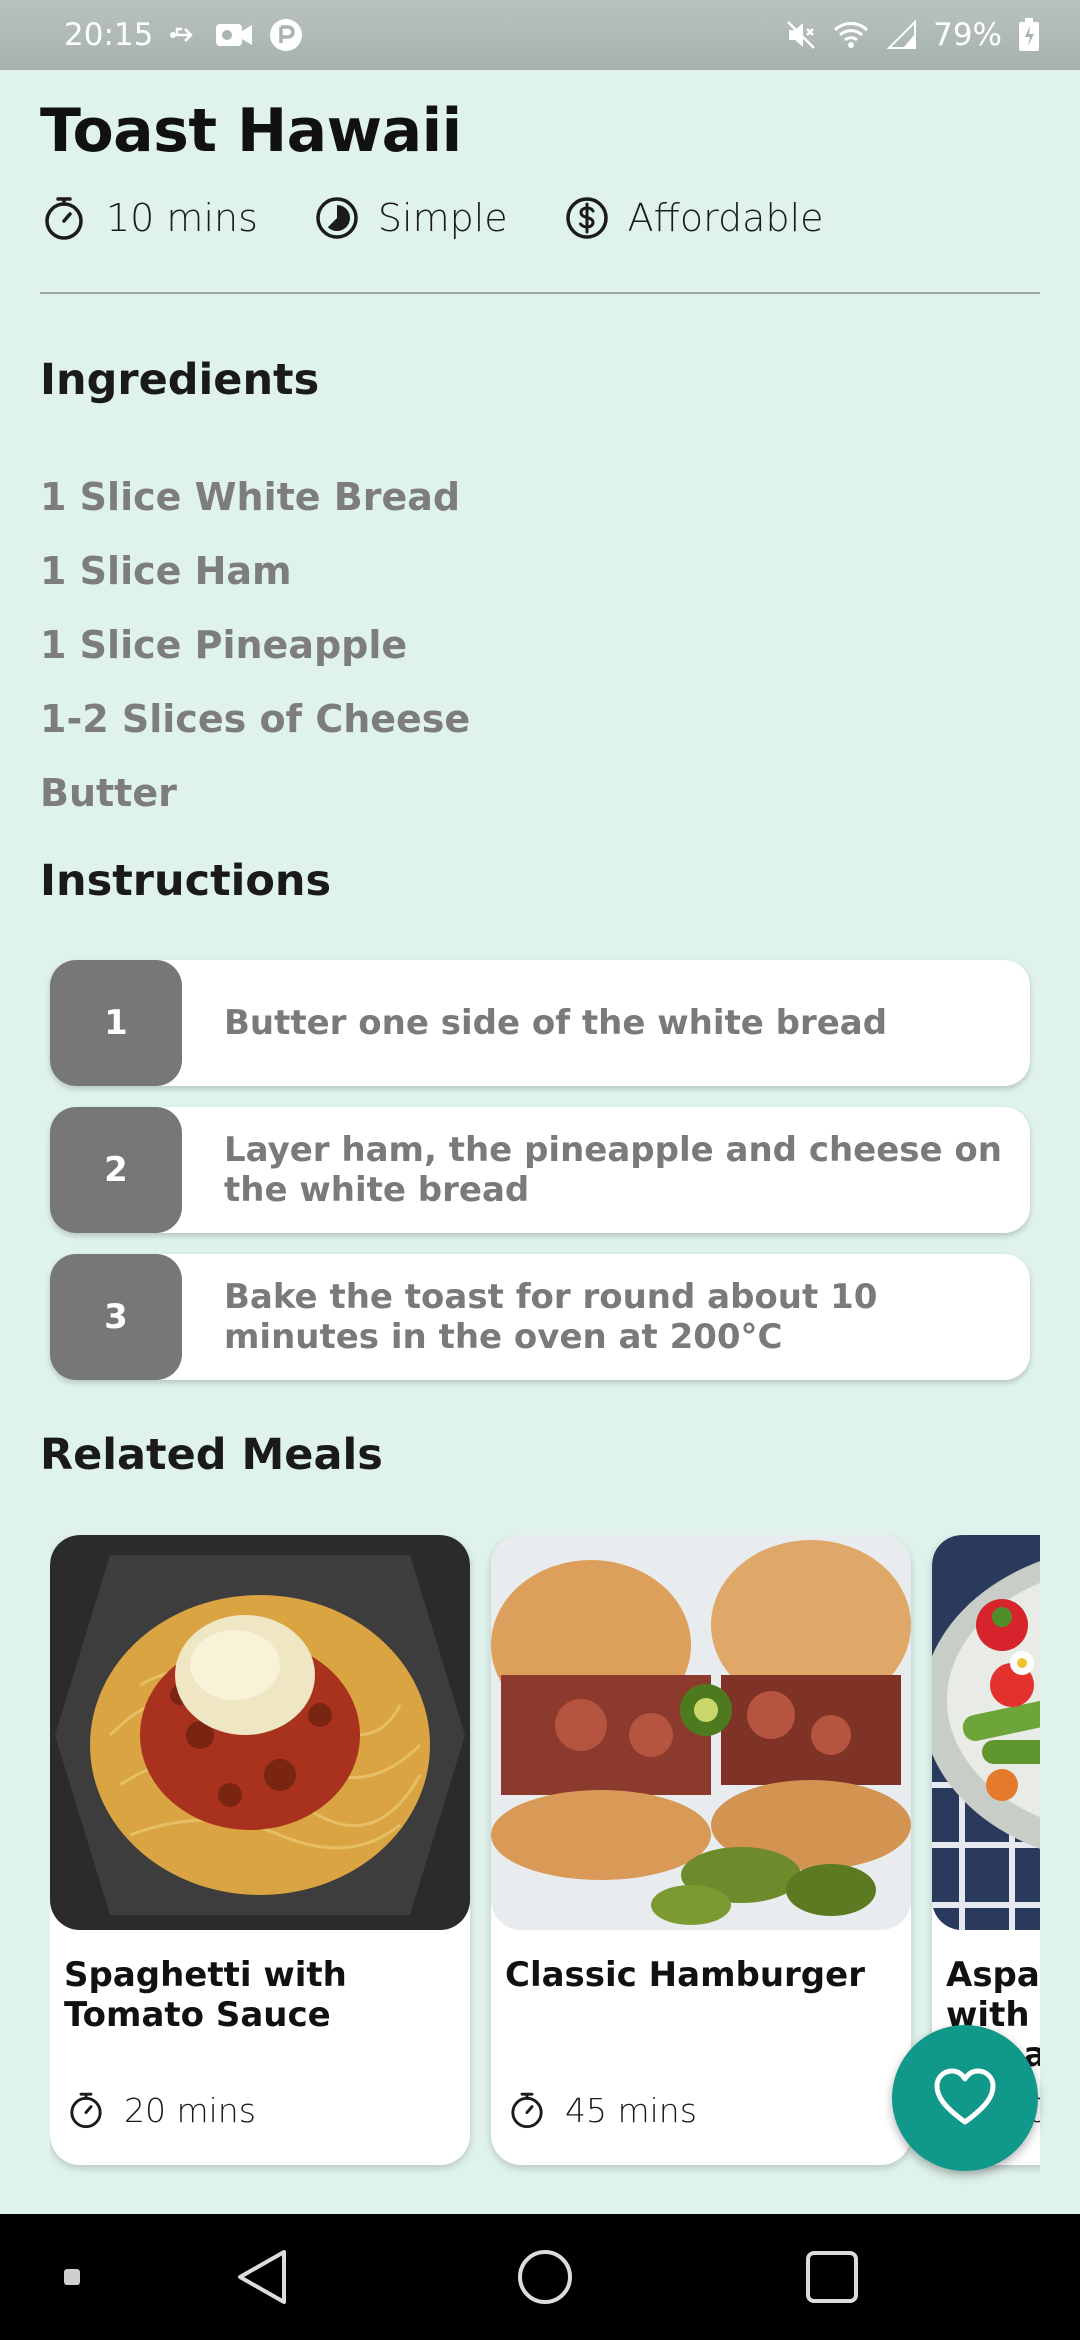  What do you see at coordinates (901, 35) in the screenshot?
I see `signal-icon` at bounding box center [901, 35].